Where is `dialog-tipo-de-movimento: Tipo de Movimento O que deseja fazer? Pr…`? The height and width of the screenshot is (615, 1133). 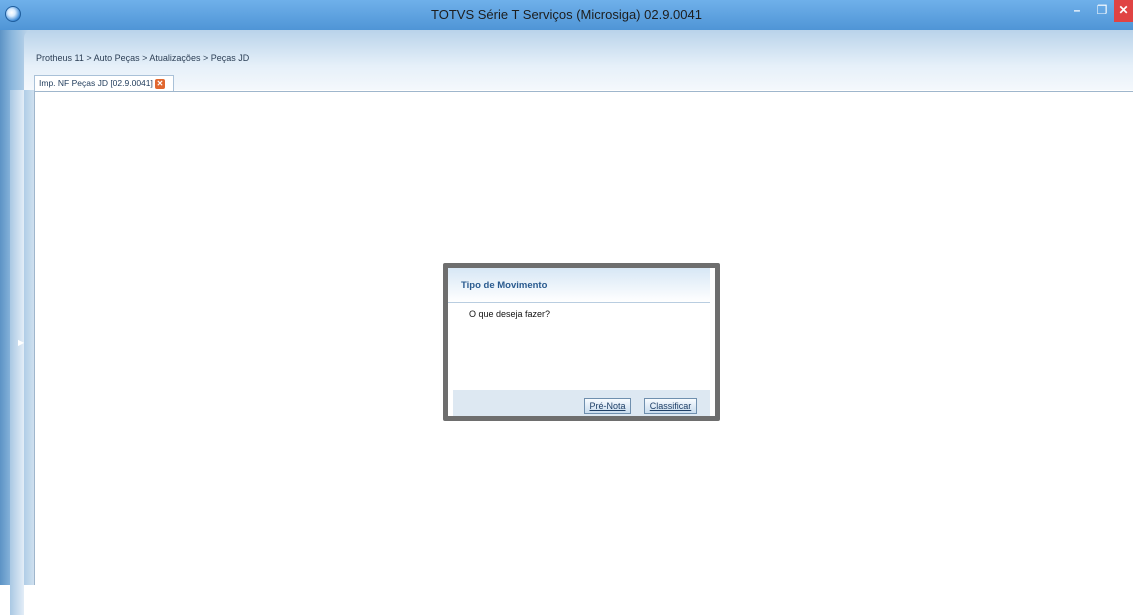
dialog-tipo-de-movimento: Tipo de Movimento O que deseja fazer? Pr… is located at coordinates (581, 342).